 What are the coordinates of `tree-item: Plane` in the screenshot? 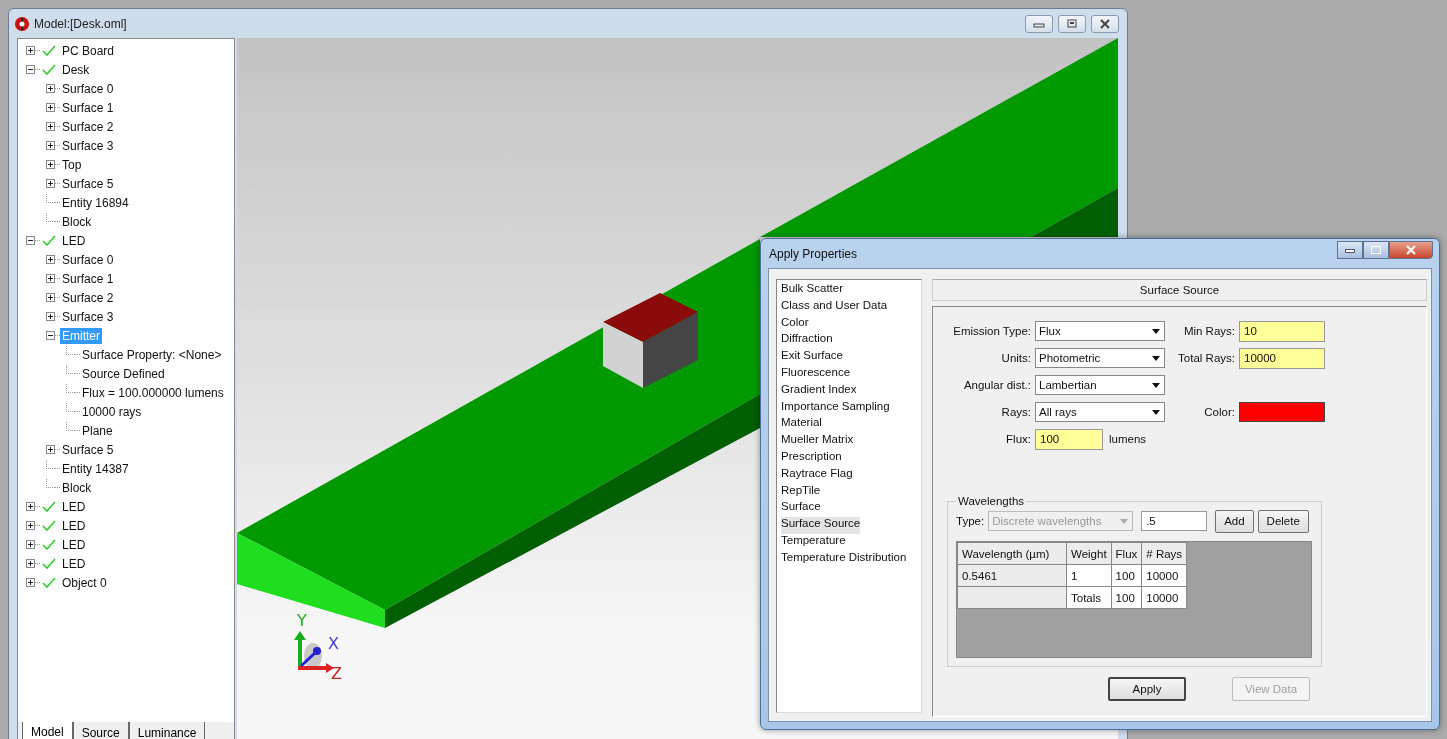 It's located at (97, 430).